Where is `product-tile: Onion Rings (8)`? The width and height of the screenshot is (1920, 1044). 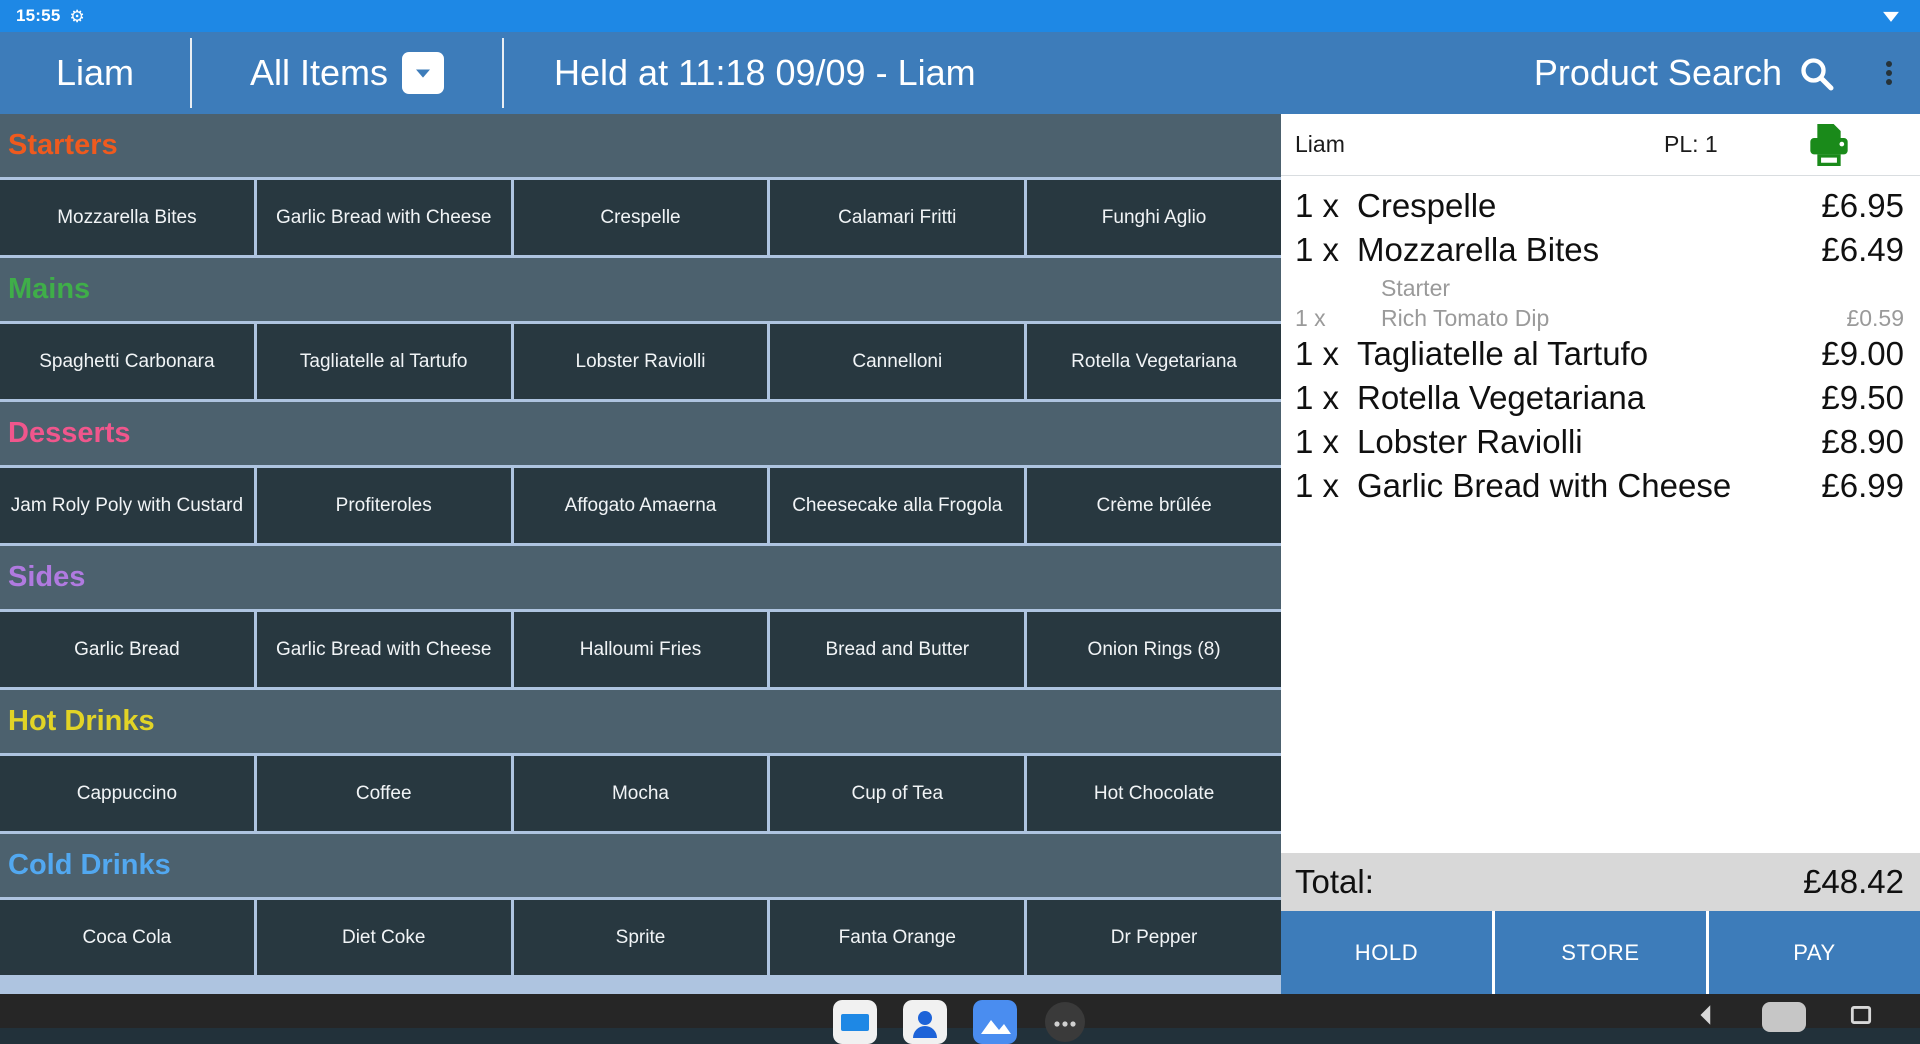 product-tile: Onion Rings (8) is located at coordinates (1154, 649).